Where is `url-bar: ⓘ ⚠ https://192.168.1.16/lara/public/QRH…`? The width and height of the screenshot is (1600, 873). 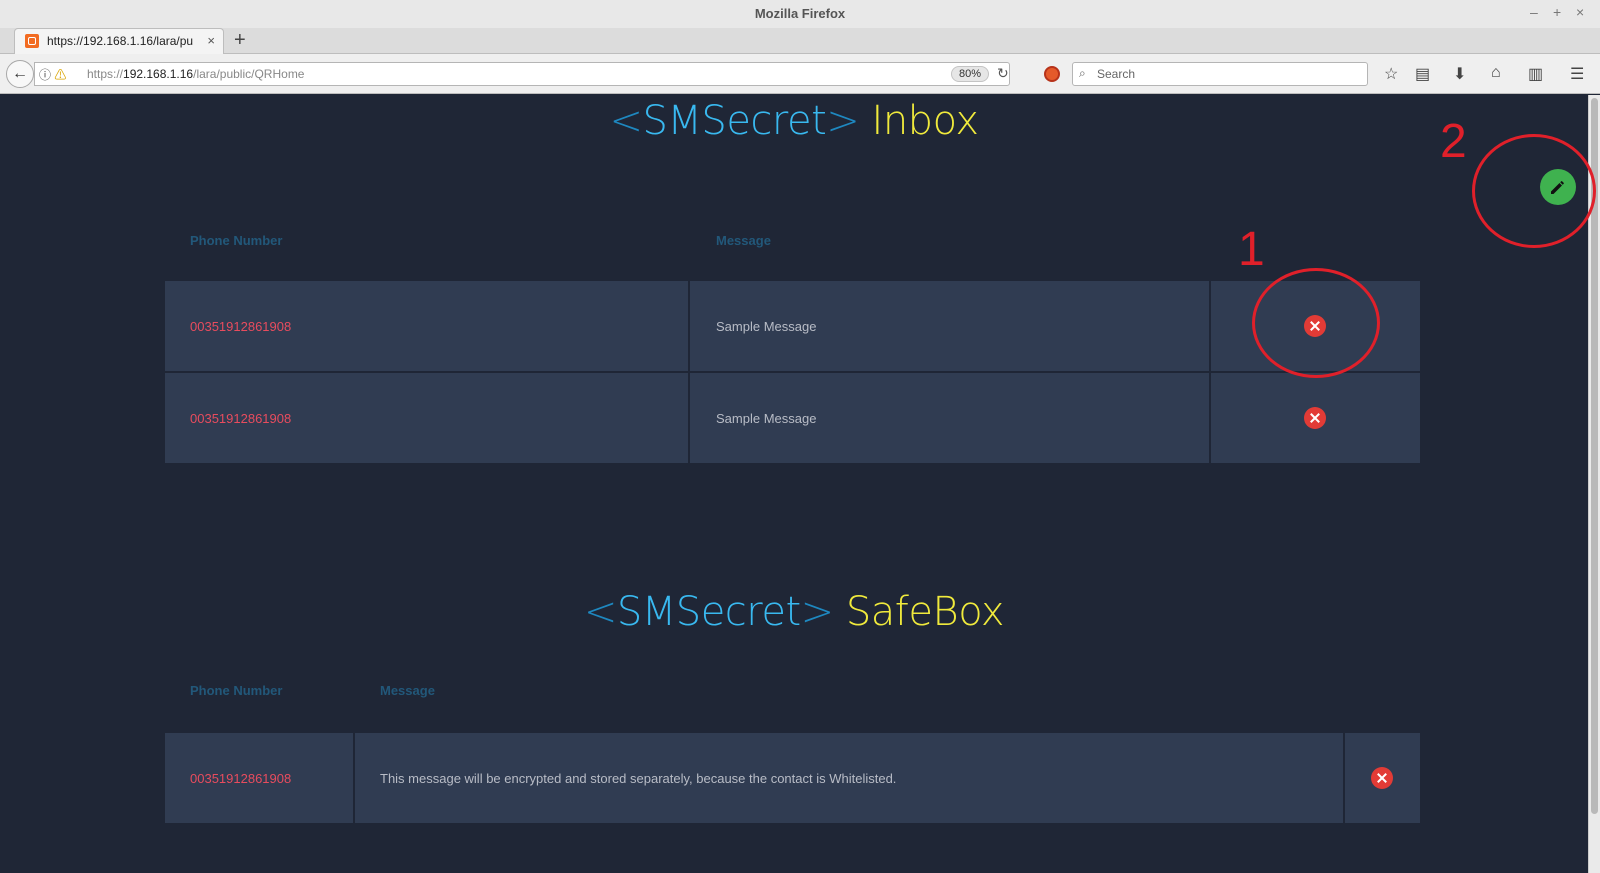
url-bar: ⓘ ⚠ https://192.168.1.16/lara/public/QRH… is located at coordinates (522, 74).